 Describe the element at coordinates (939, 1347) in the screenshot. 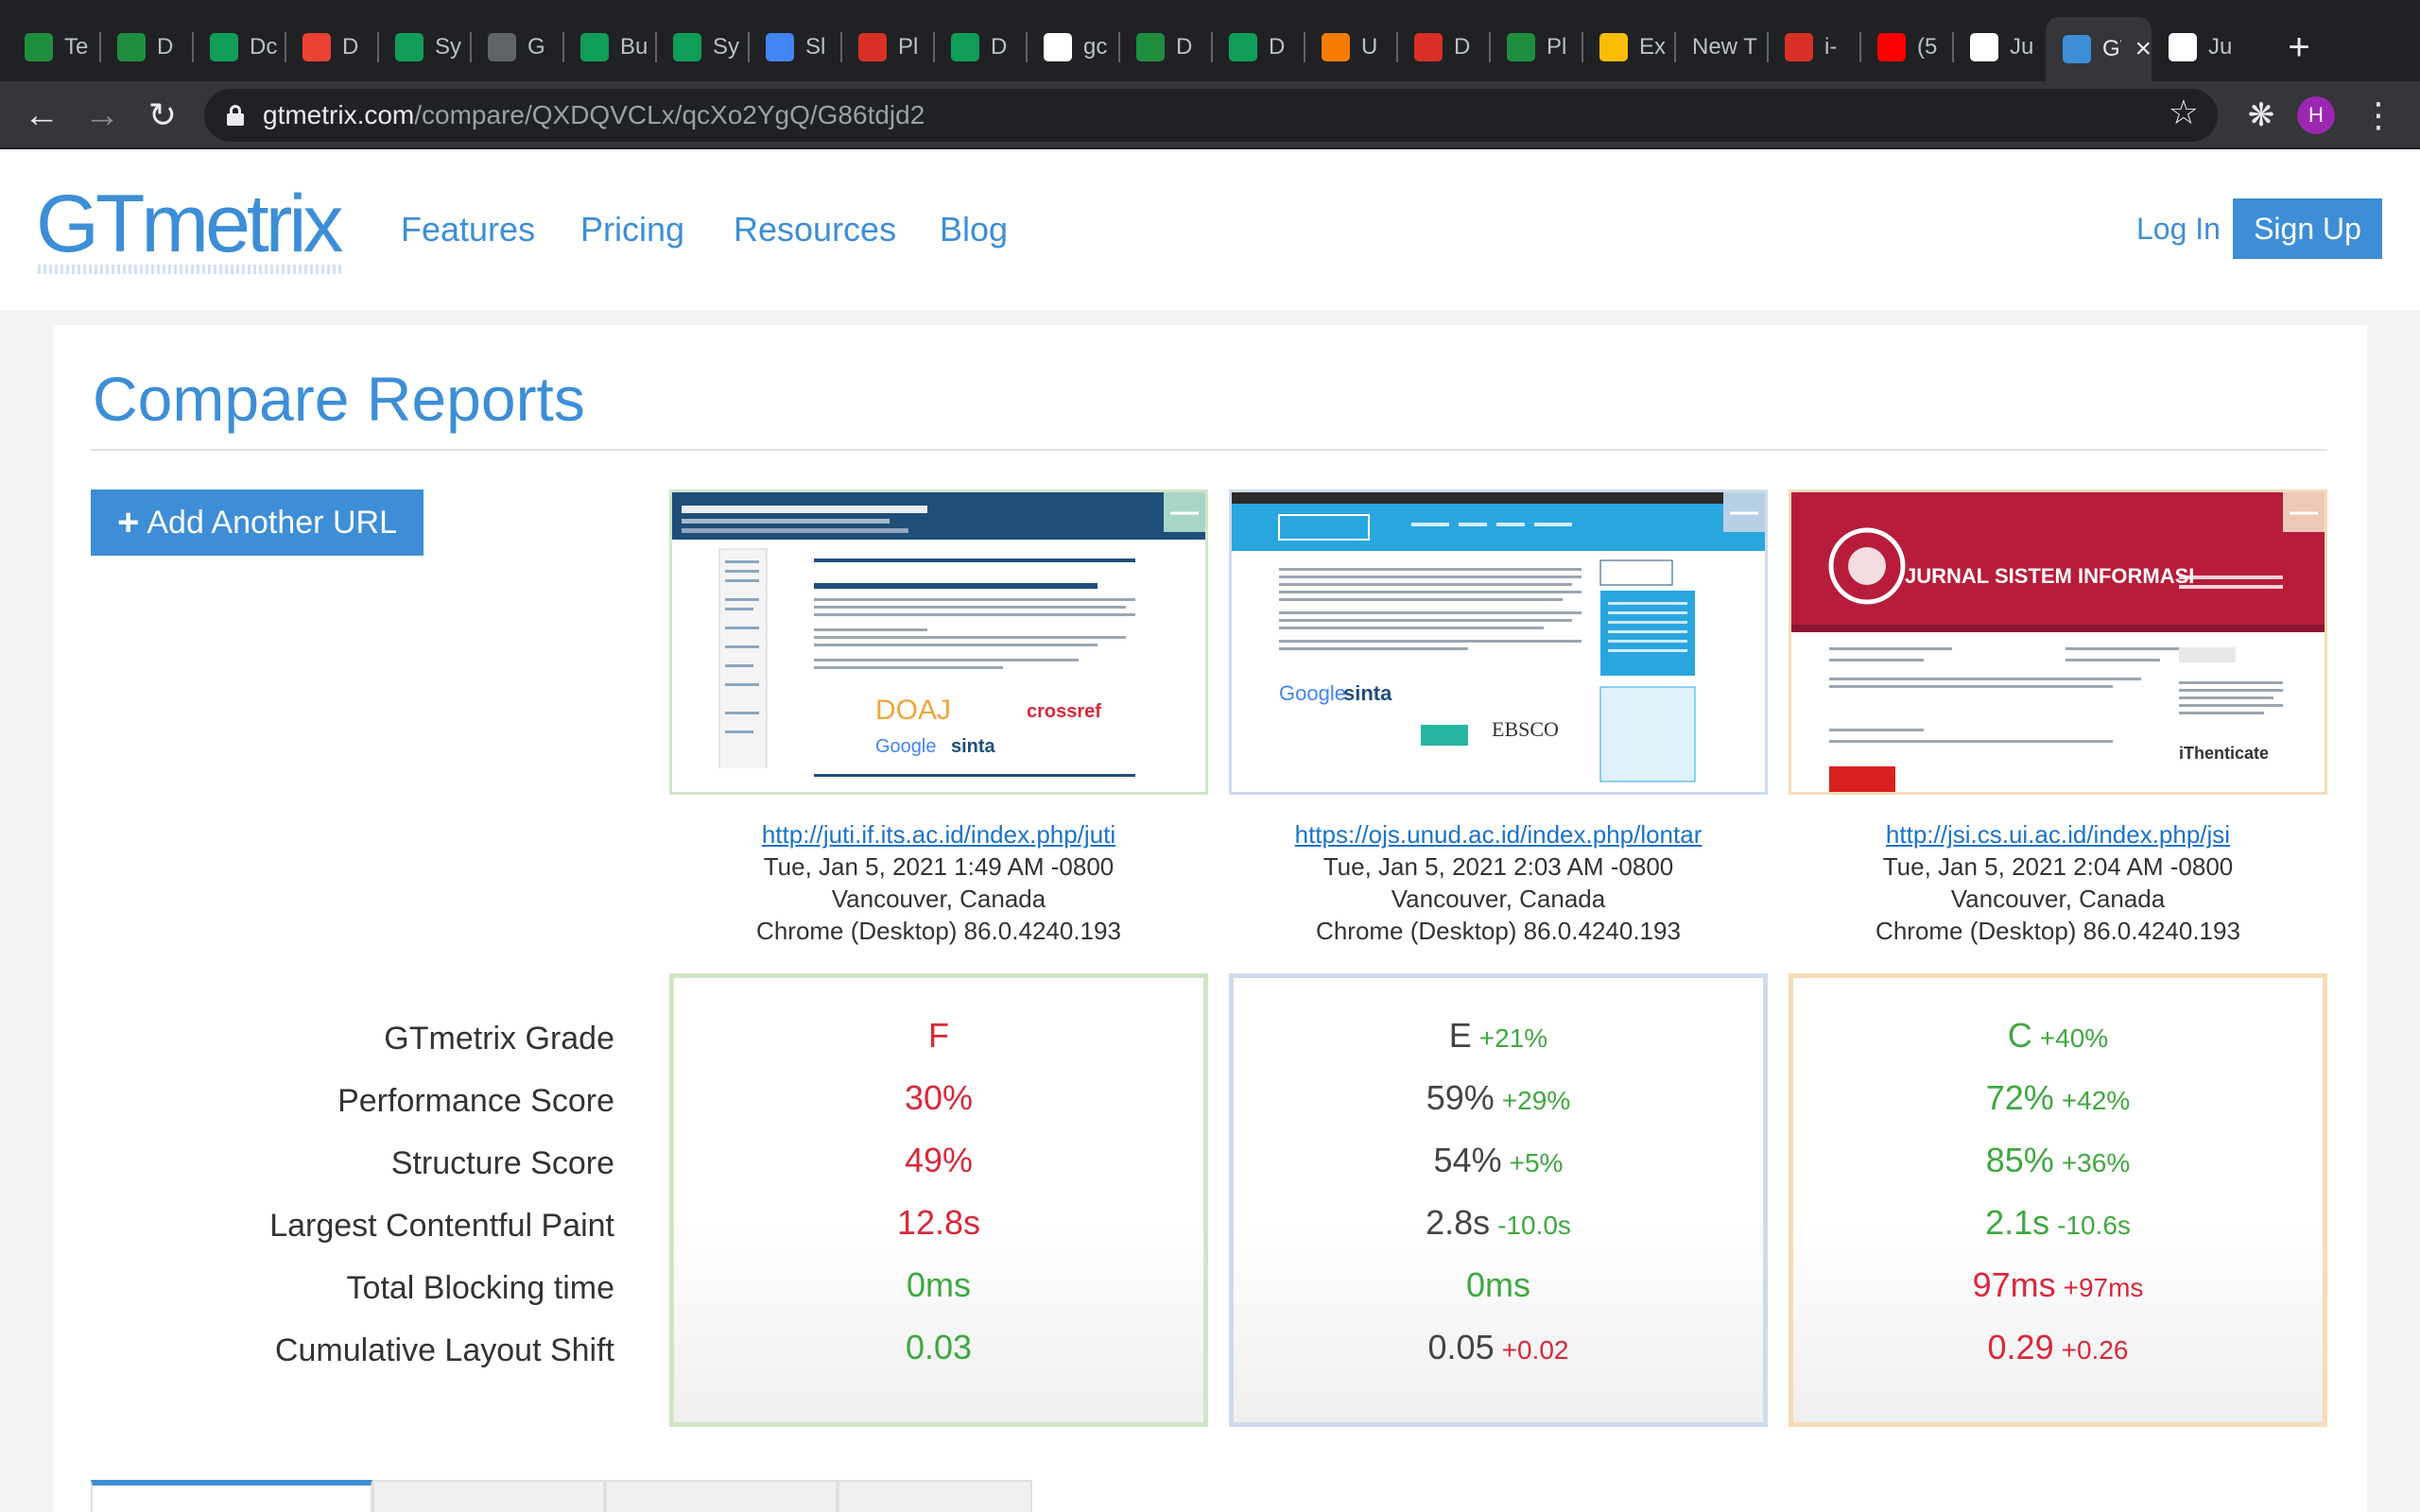

I see `metric-value: 0.03` at that location.